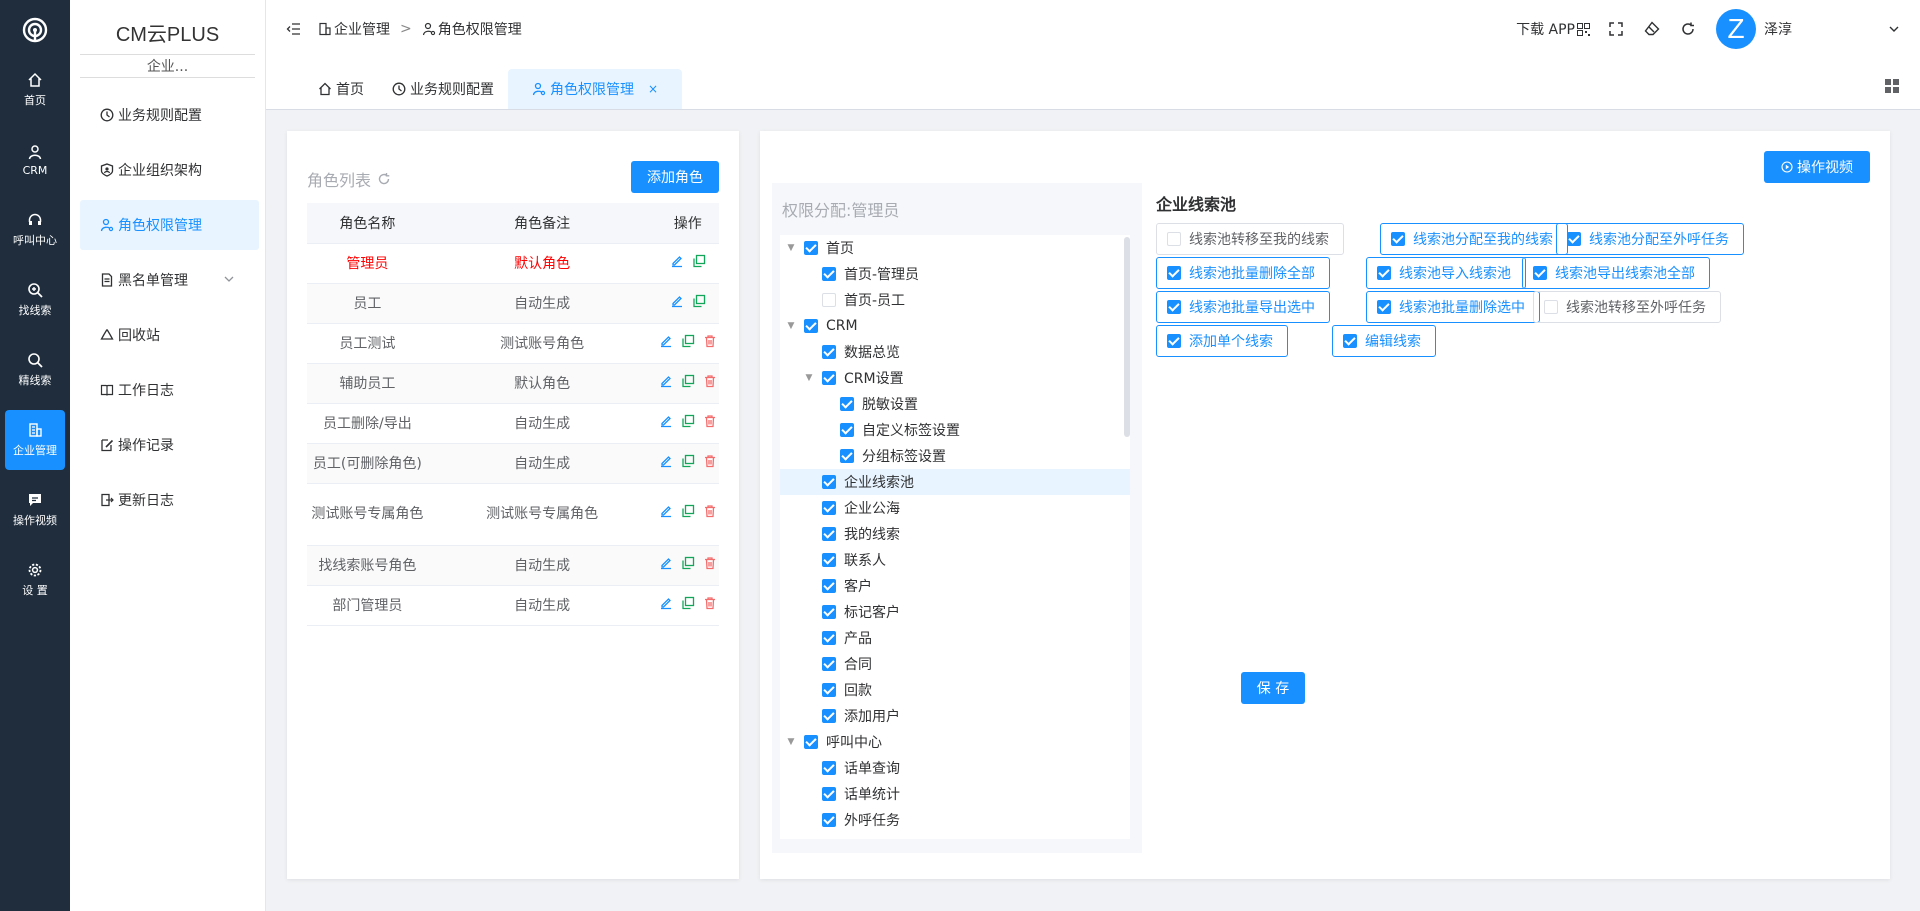 The height and width of the screenshot is (911, 1920). What do you see at coordinates (955, 586) in the screenshot?
I see `tree-node: 客户` at bounding box center [955, 586].